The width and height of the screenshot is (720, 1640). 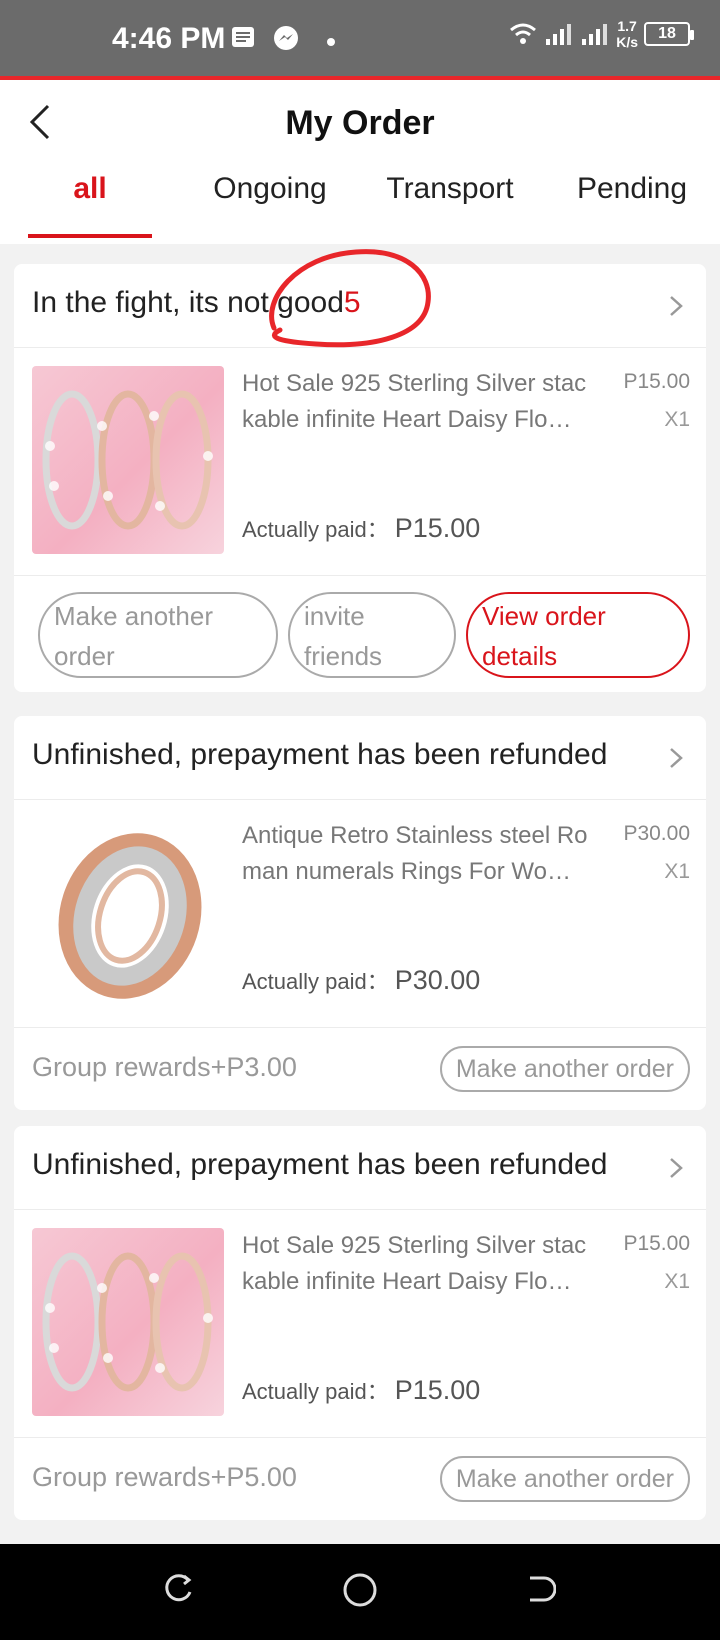 I want to click on order-status-row: In the fight, its not good5, so click(x=360, y=306).